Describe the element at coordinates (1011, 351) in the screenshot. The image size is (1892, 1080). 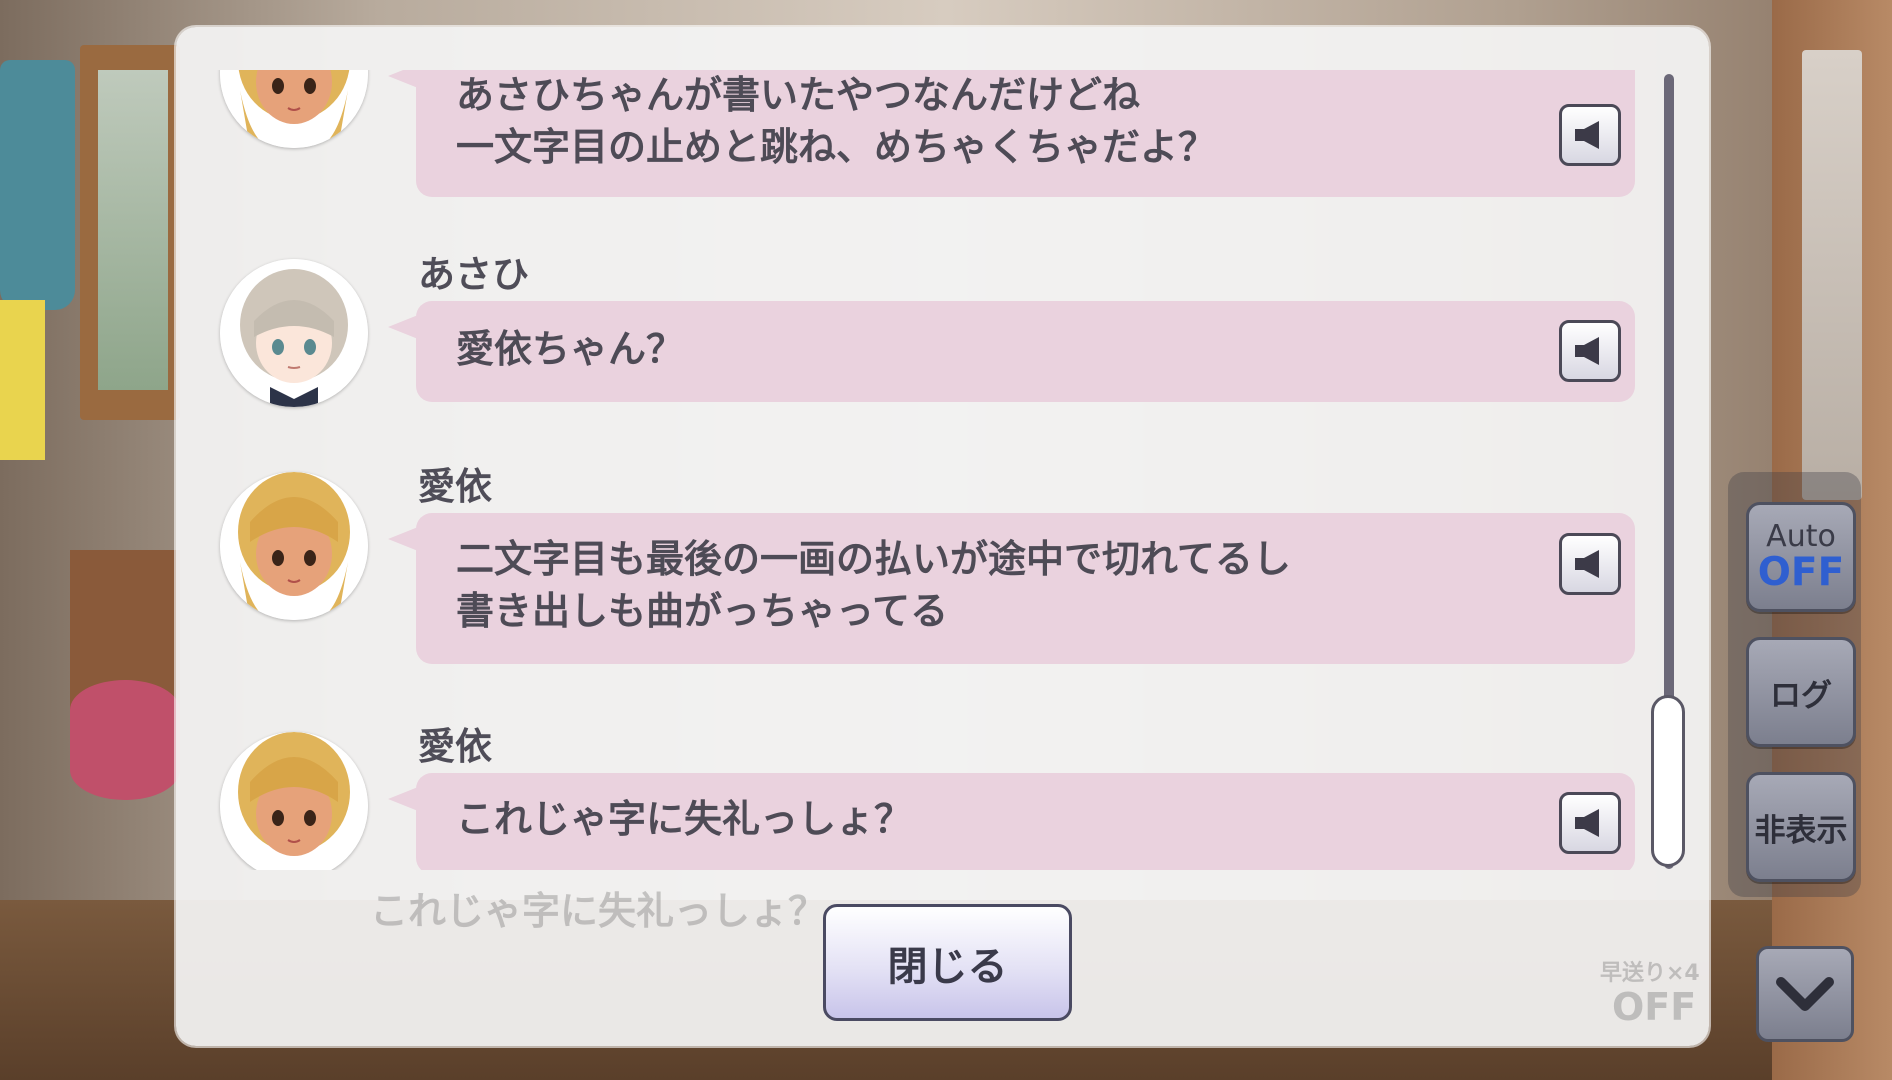
I see `message-bubble: 愛依ちゃん？` at that location.